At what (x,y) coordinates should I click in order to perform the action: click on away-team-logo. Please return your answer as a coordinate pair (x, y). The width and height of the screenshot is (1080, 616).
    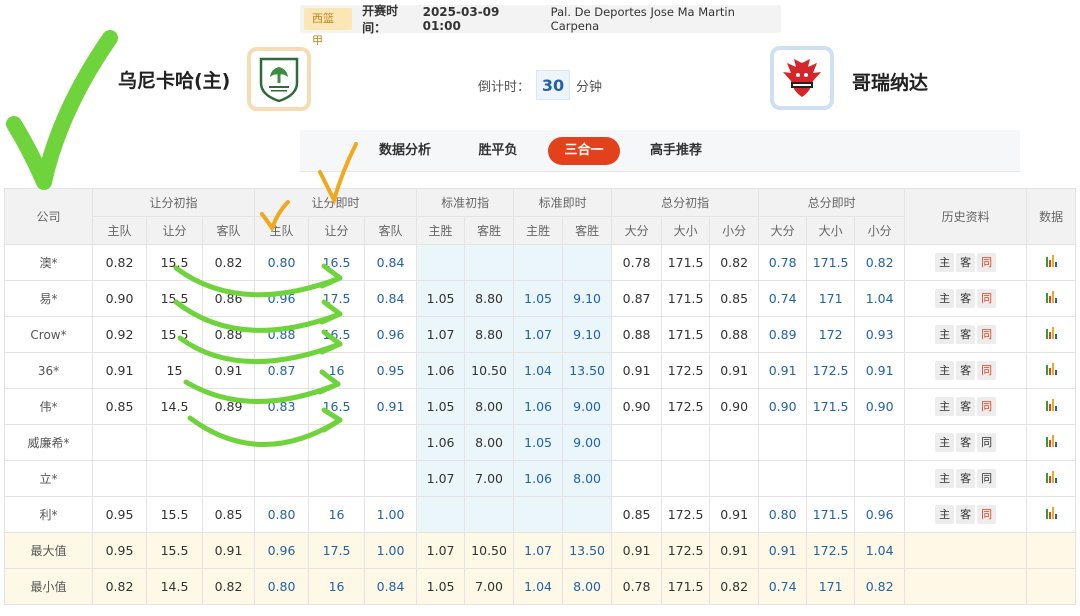
    Looking at the image, I should click on (802, 78).